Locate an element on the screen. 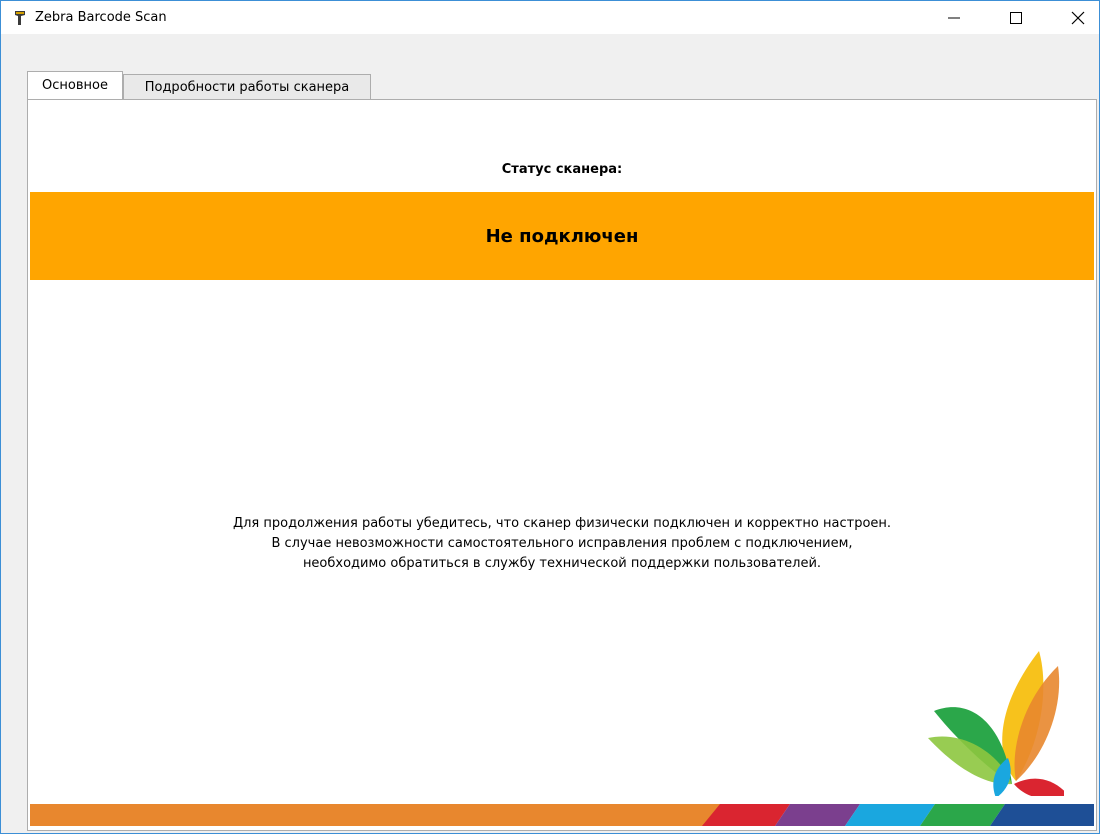 The width and height of the screenshot is (1102, 836). window-title: Zebra Barcode Scan is located at coordinates (101, 17).